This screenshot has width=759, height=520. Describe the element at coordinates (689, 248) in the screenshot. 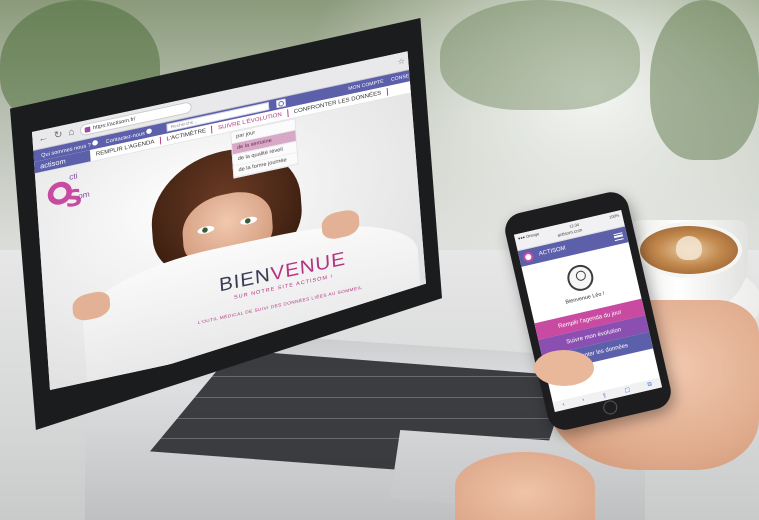

I see `latte-art-heart` at that location.